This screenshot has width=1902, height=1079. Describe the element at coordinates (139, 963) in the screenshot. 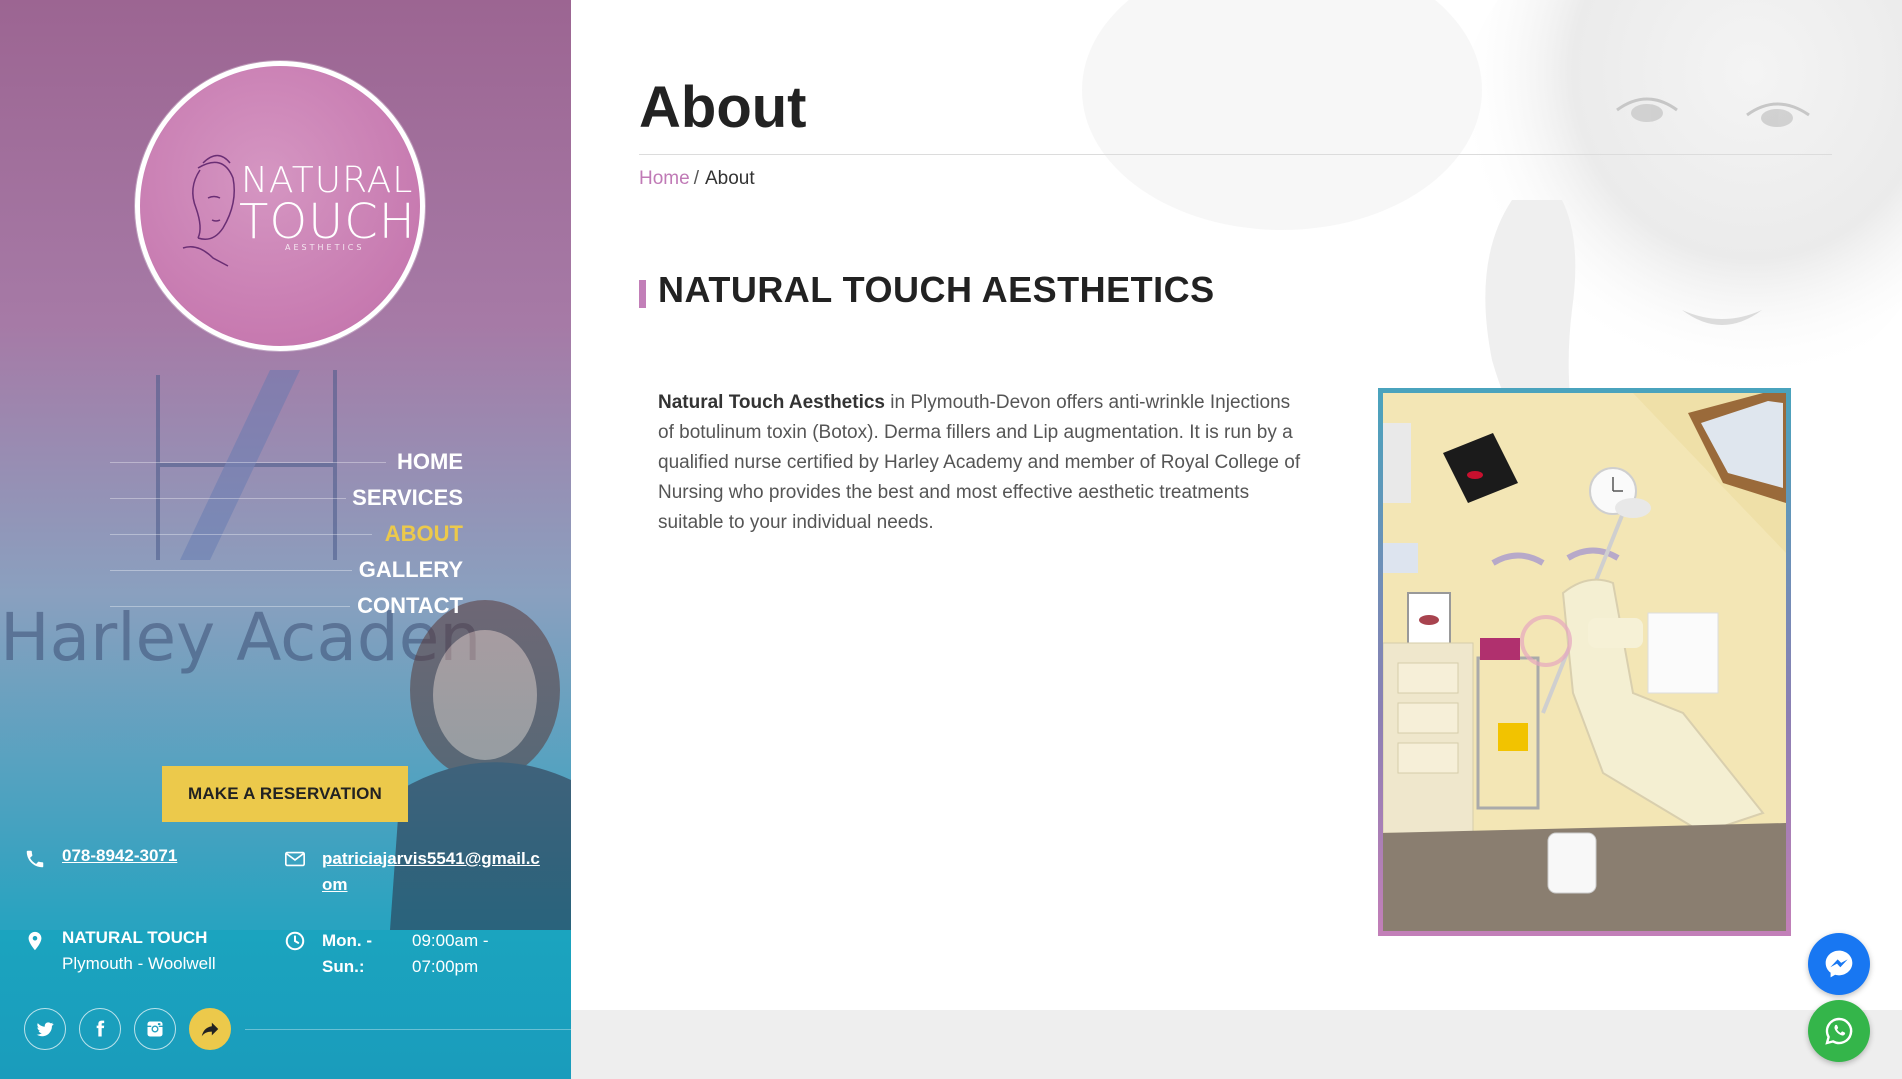

I see `address-subtitle: Plymouth - Woolwell` at that location.